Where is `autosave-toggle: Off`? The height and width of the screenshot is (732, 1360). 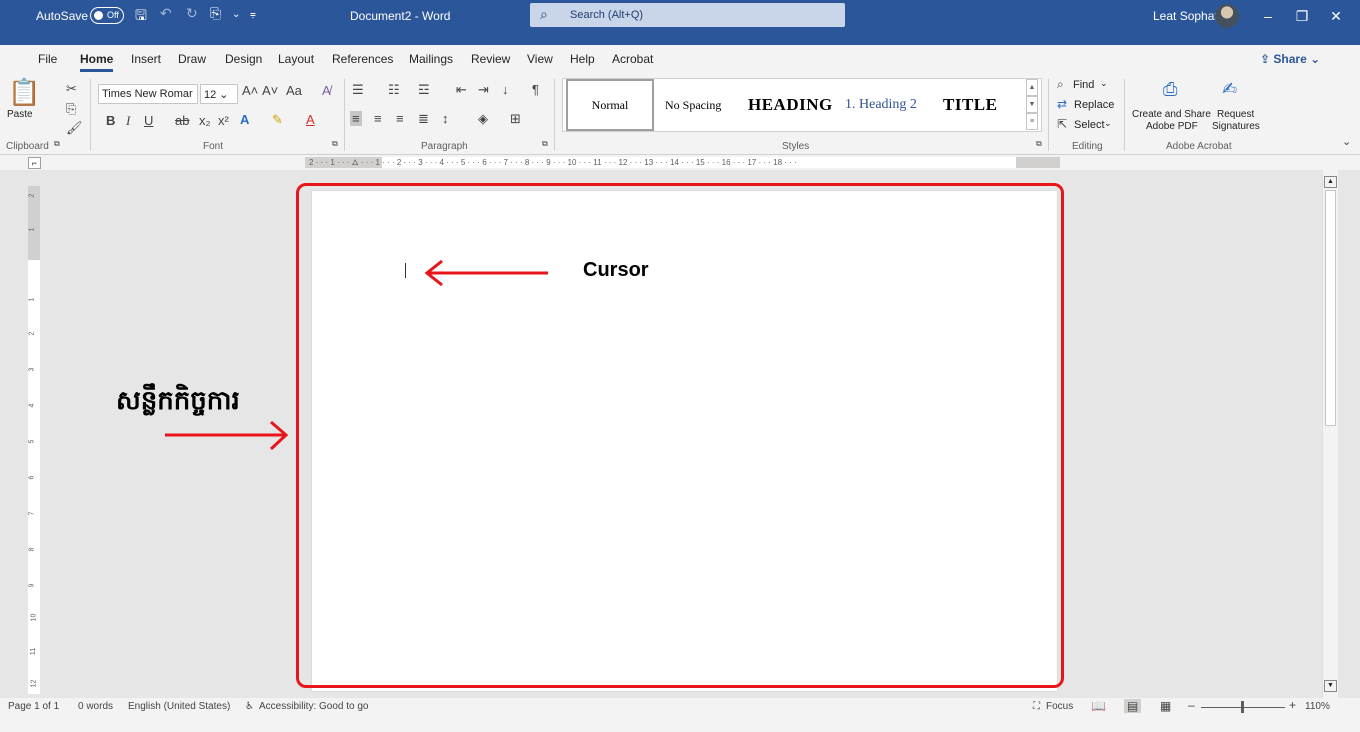
autosave-toggle: Off is located at coordinates (107, 15).